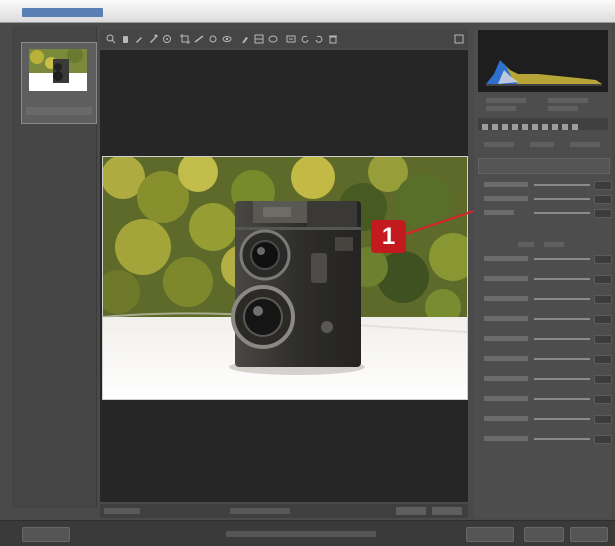  What do you see at coordinates (227, 39) in the screenshot?
I see `red-eye-icon` at bounding box center [227, 39].